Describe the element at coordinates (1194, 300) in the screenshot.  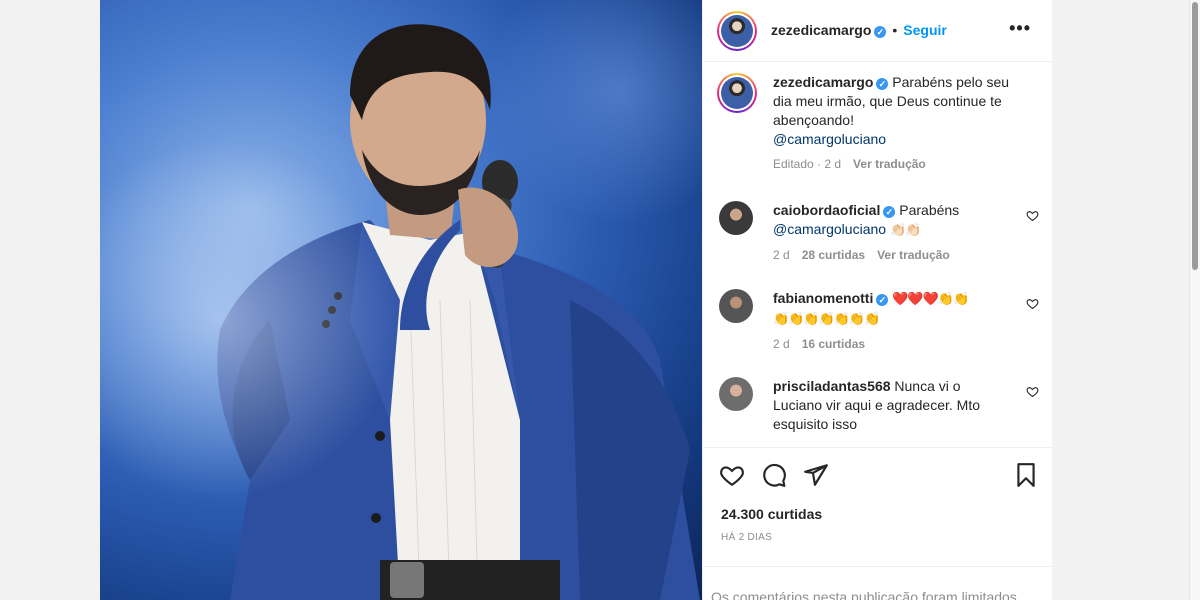
I see `page-scrollbar` at that location.